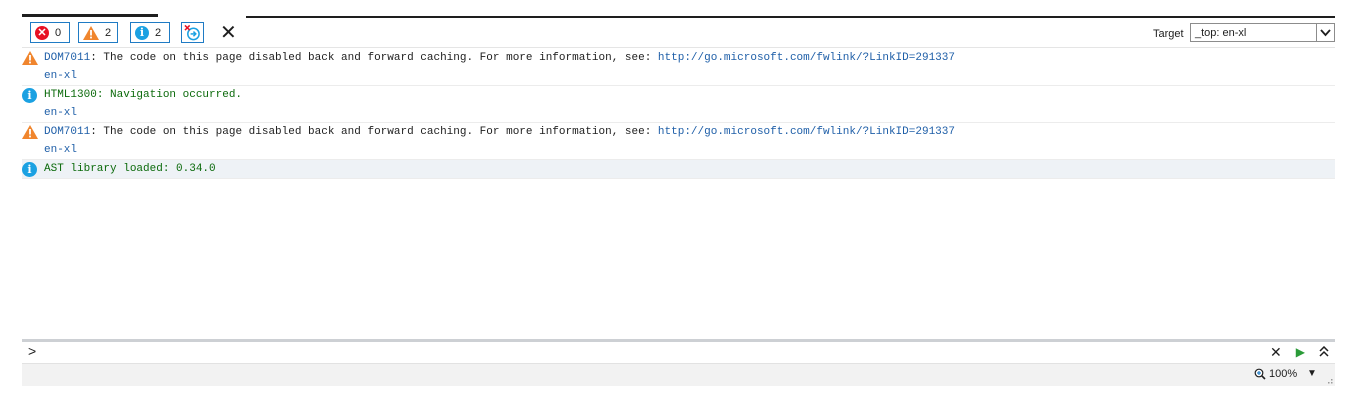 The image size is (1346, 397). I want to click on command-actions: ✕ ▶, so click(1299, 352).